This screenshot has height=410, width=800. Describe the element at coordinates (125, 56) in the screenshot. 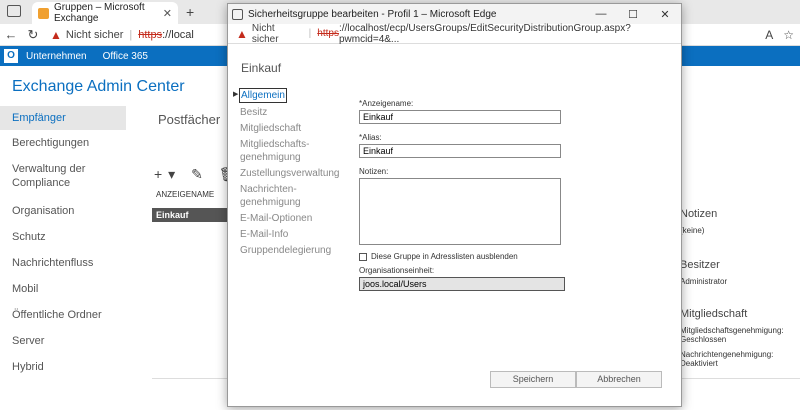

I see `link-office365: Office 365` at that location.